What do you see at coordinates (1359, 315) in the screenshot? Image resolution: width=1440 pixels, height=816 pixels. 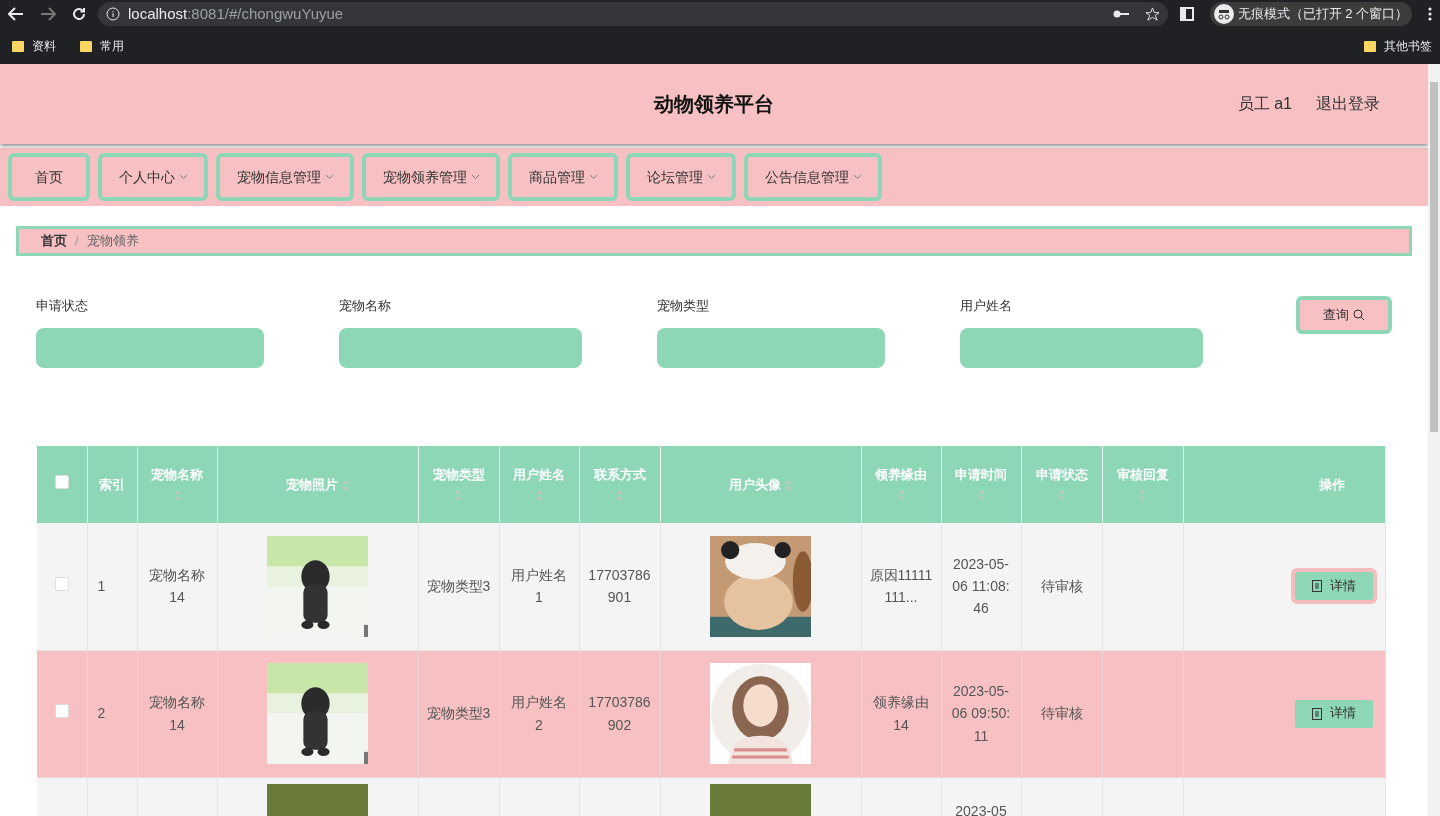 I see `search-icon` at bounding box center [1359, 315].